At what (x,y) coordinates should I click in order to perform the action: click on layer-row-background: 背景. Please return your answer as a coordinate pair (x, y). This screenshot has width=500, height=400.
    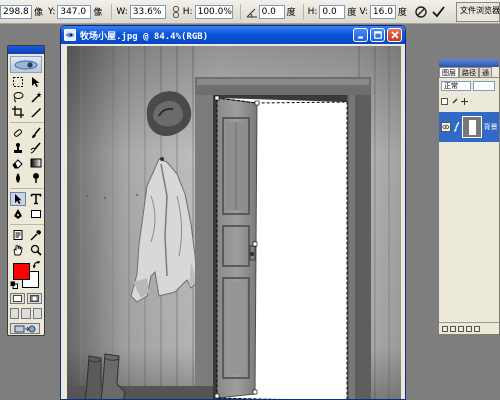
    Looking at the image, I should click on (469, 127).